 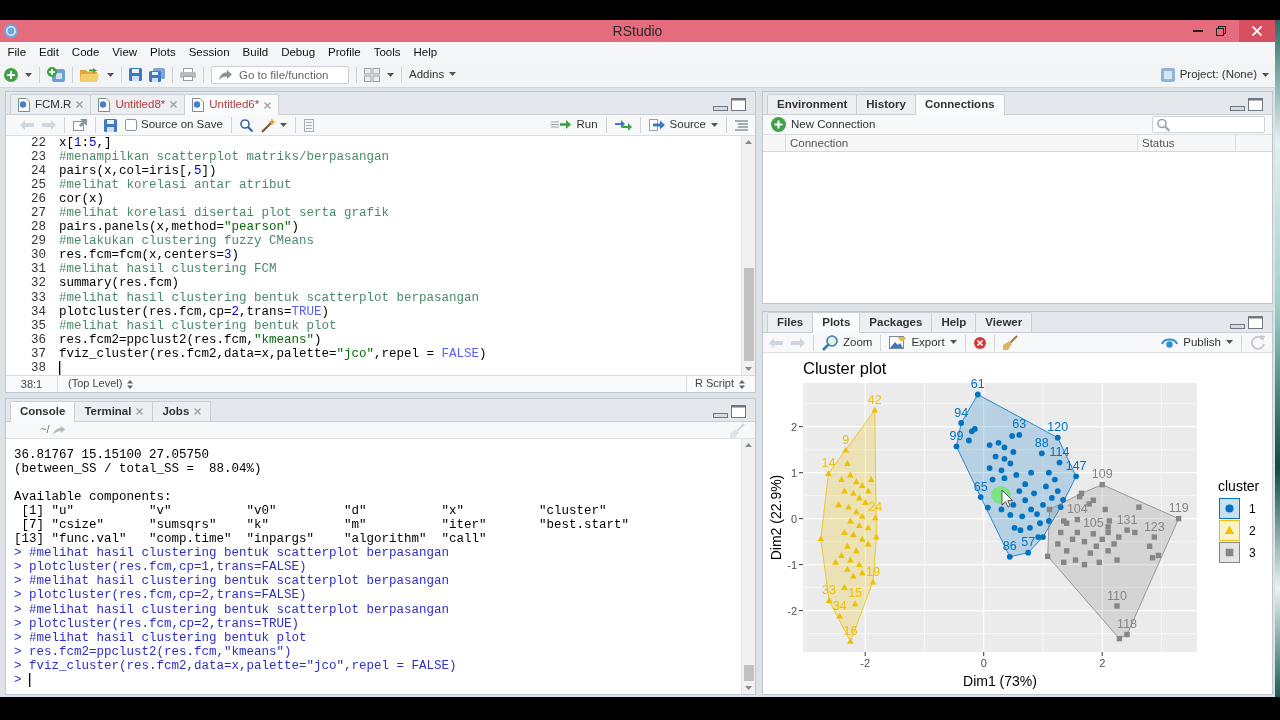 What do you see at coordinates (1257, 342) in the screenshot?
I see `refresh-icon` at bounding box center [1257, 342].